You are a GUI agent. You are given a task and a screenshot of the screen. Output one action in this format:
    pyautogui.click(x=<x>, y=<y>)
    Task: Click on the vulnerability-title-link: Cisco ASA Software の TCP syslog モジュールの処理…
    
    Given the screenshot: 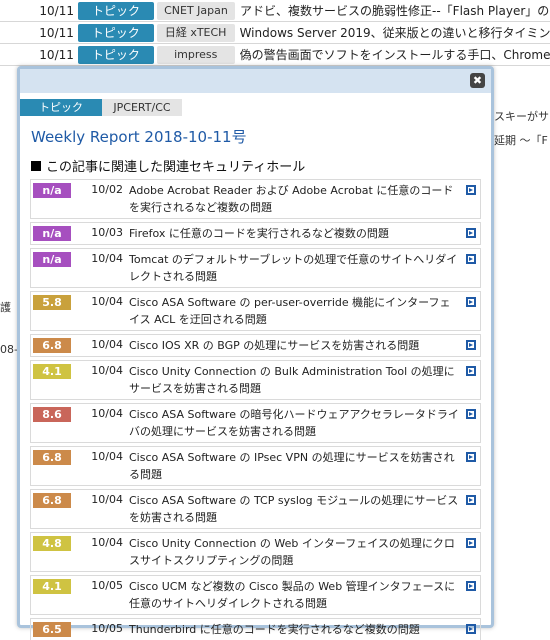 What is the action you would take?
    pyautogui.click(x=294, y=509)
    